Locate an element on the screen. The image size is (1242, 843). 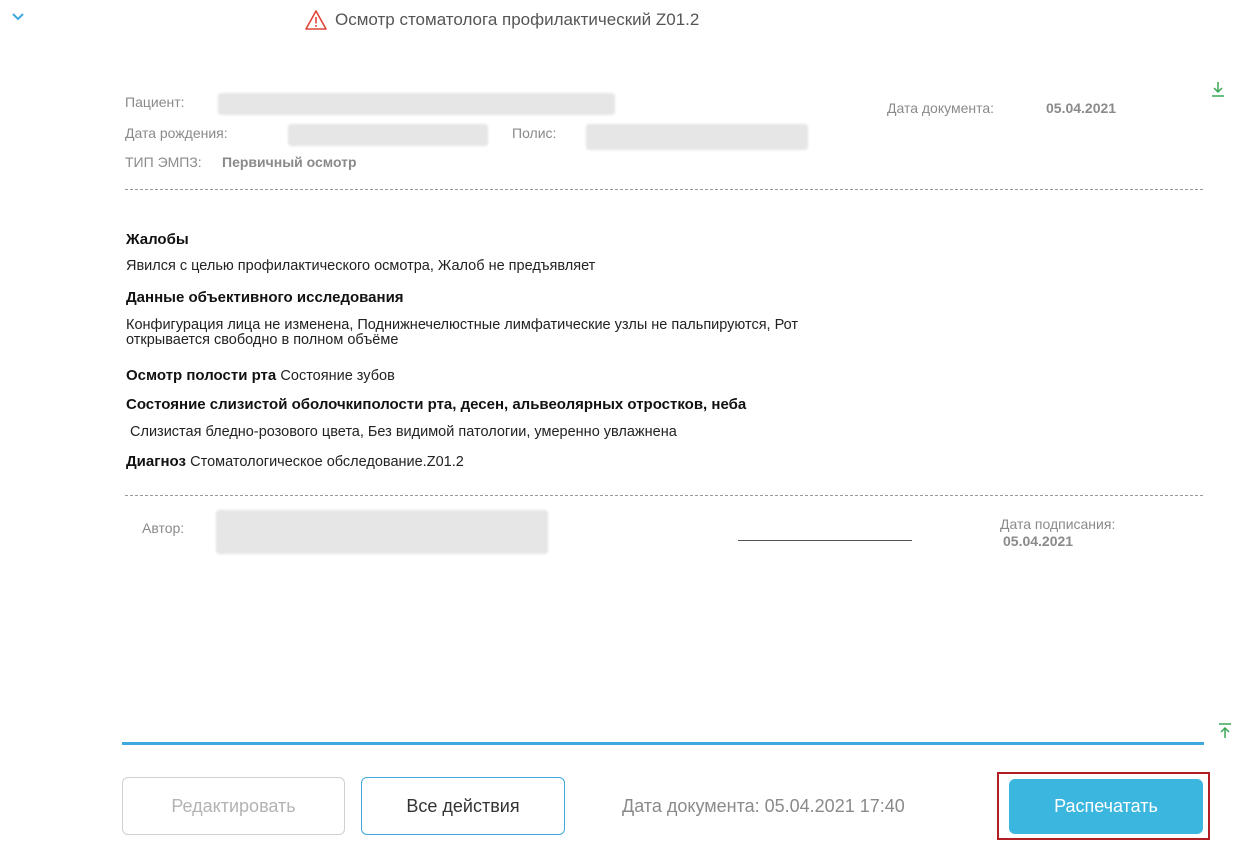
patient-name-redacted is located at coordinates (416, 104).